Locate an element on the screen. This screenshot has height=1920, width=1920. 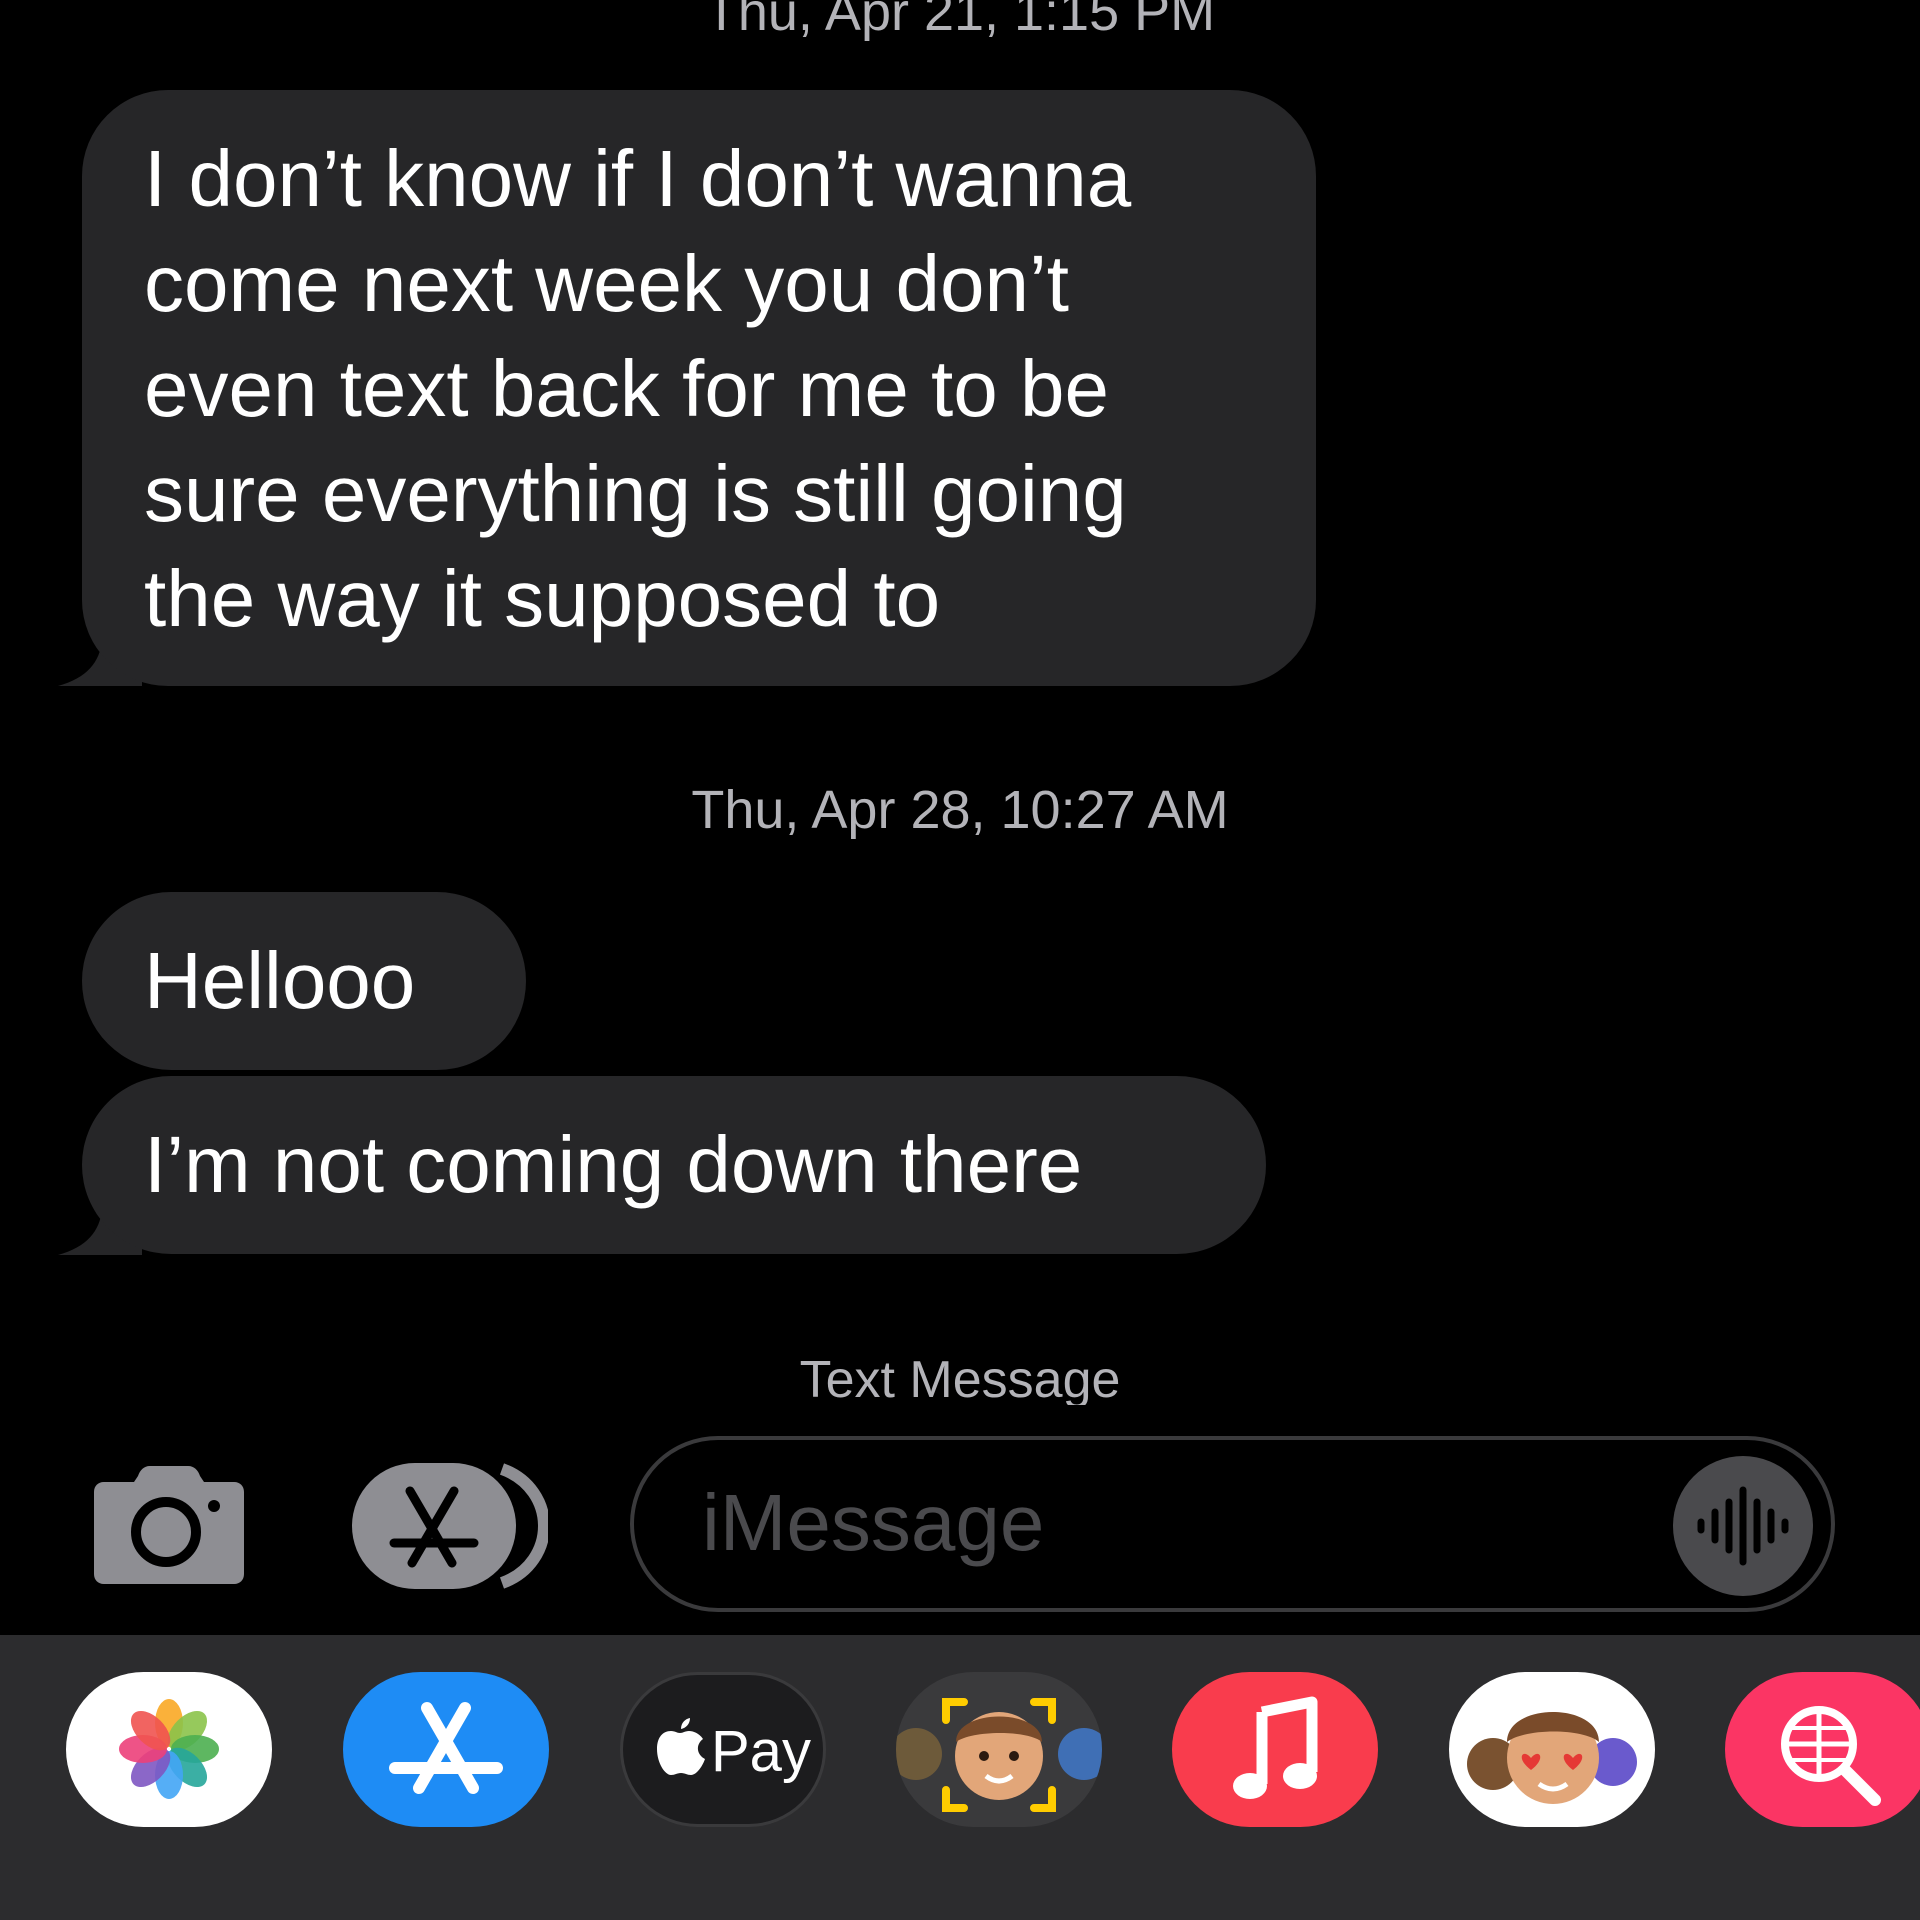
app-memoji is located at coordinates (999, 1749).